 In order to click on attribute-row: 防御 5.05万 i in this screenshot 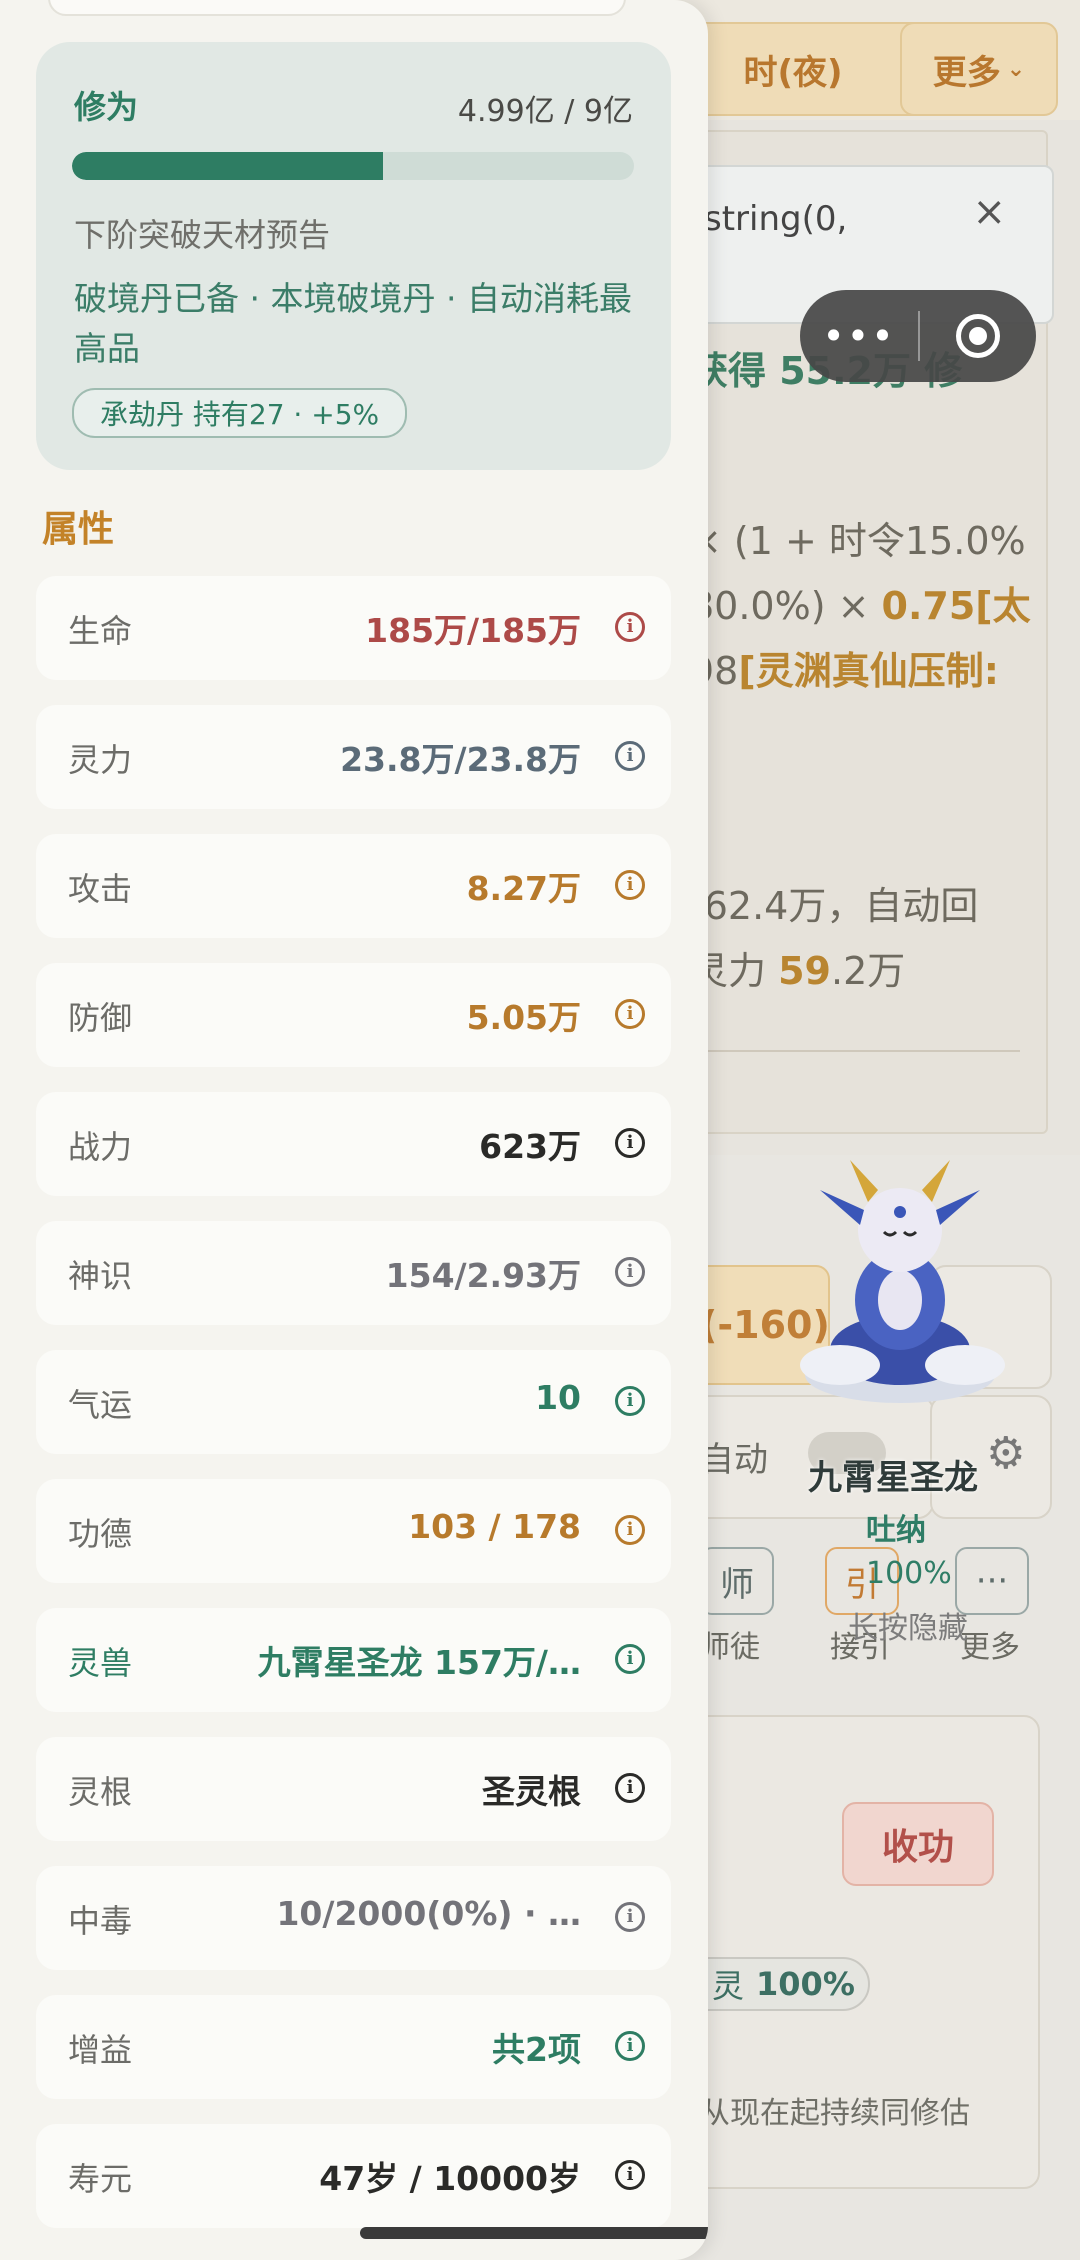, I will do `click(353, 1015)`.